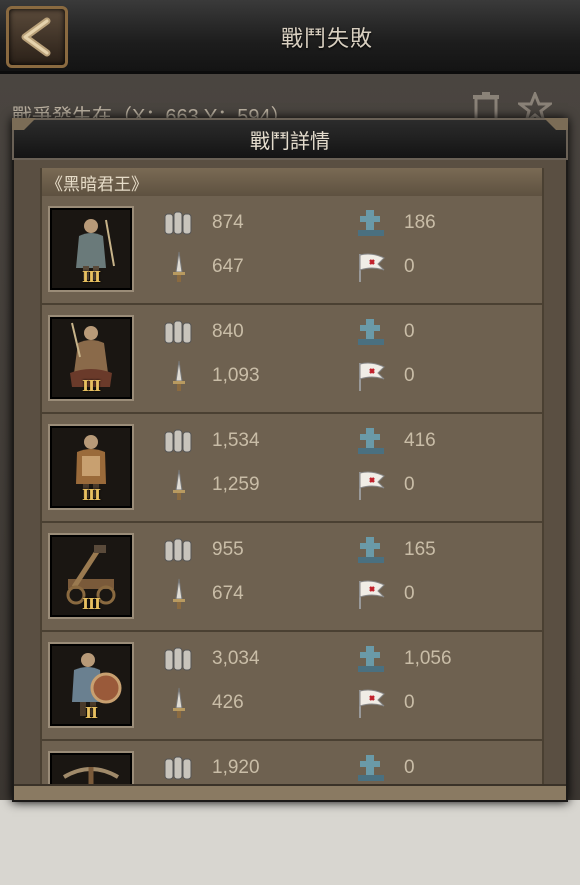 The height and width of the screenshot is (885, 580). I want to click on unit-row: III 874 647 186 0, so click(292, 250).